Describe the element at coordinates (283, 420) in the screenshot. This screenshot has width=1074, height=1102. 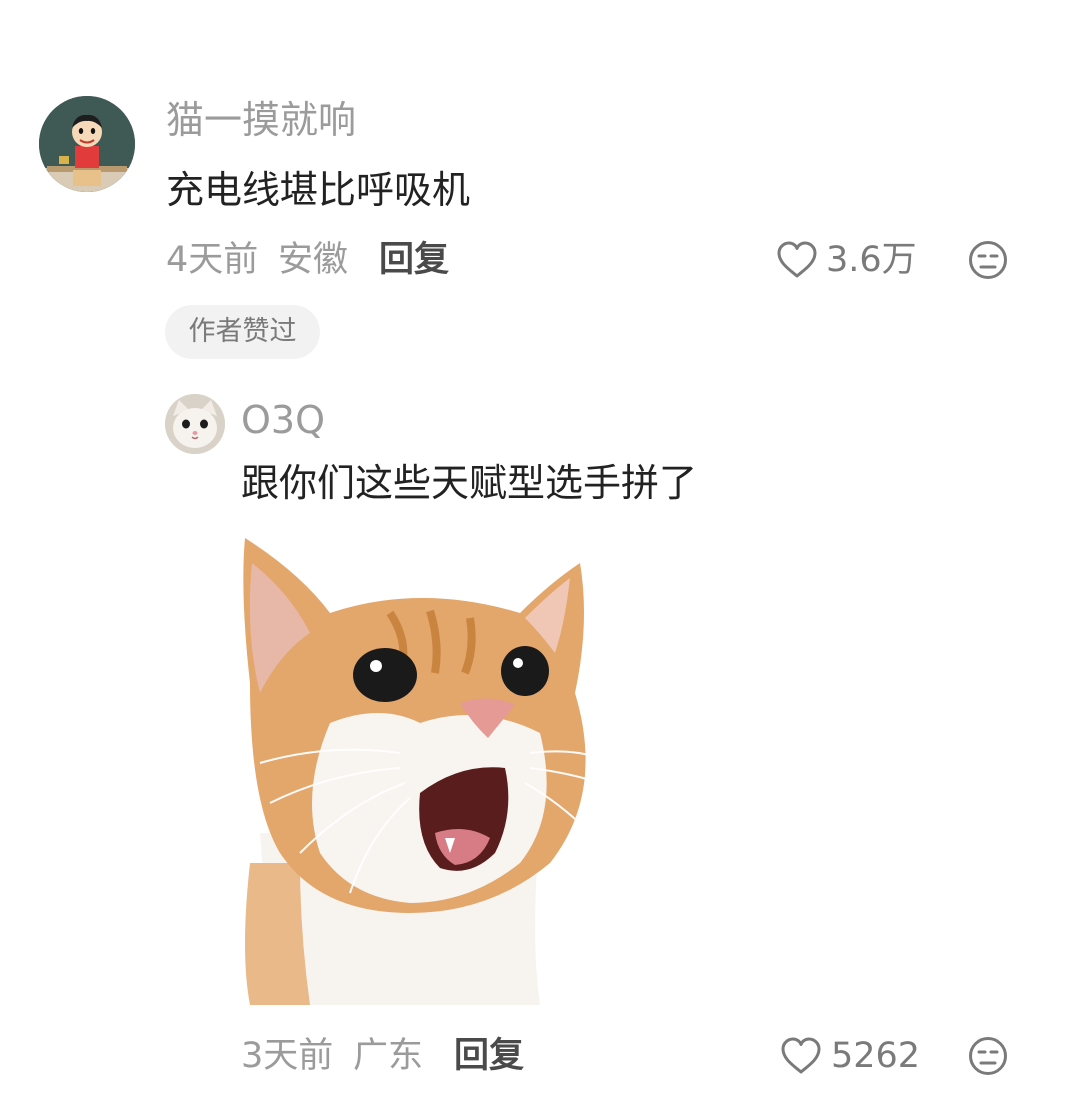
I see `reply-username: O3Q` at that location.